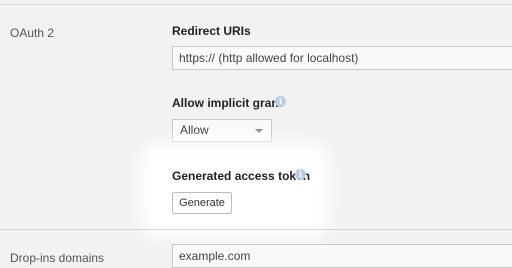  What do you see at coordinates (202, 203) in the screenshot?
I see `generate-button: Generate` at bounding box center [202, 203].